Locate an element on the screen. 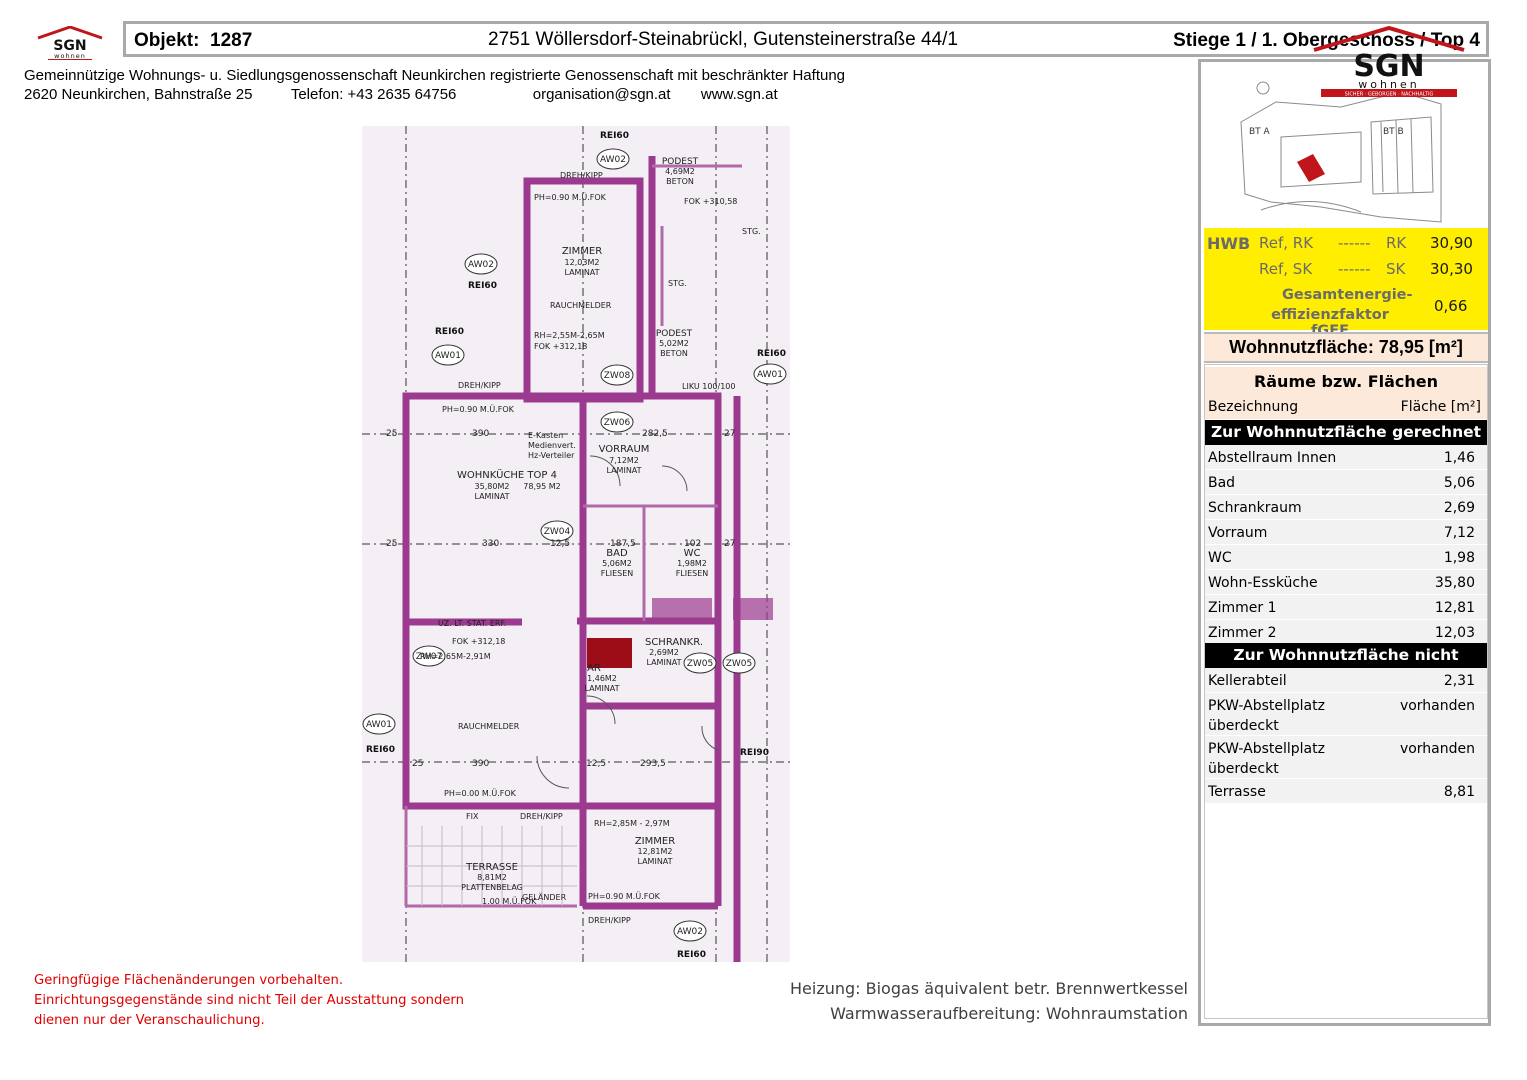 This screenshot has height=1080, width=1527. room-wc-floor: FLIESEN is located at coordinates (692, 573).